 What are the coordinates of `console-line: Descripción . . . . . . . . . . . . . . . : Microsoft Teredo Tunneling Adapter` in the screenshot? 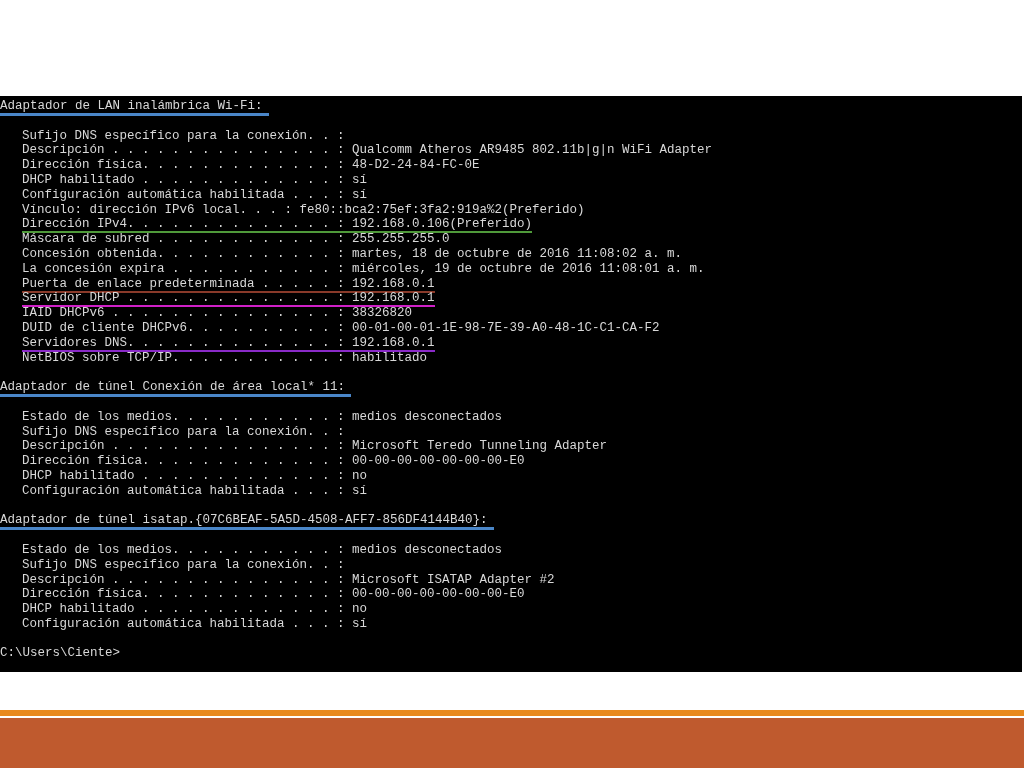 It's located at (315, 447).